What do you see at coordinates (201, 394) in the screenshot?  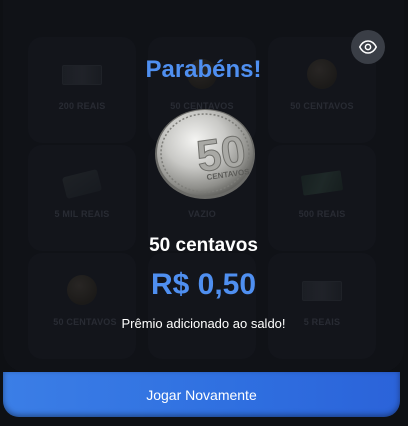 I see `play-again-button: Jogar Novamente` at bounding box center [201, 394].